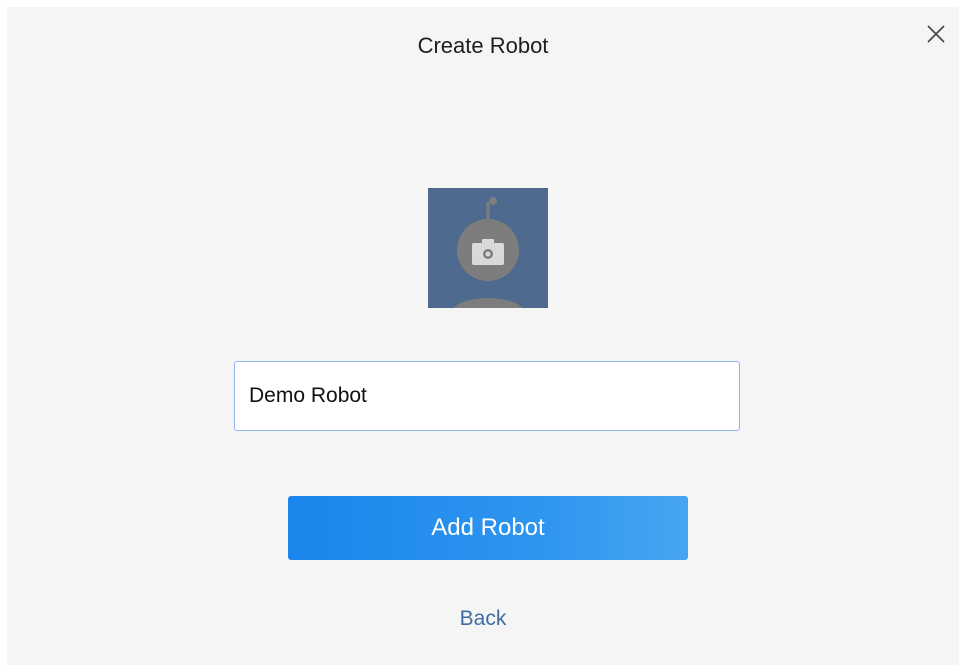  I want to click on robot-name-input, so click(487, 396).